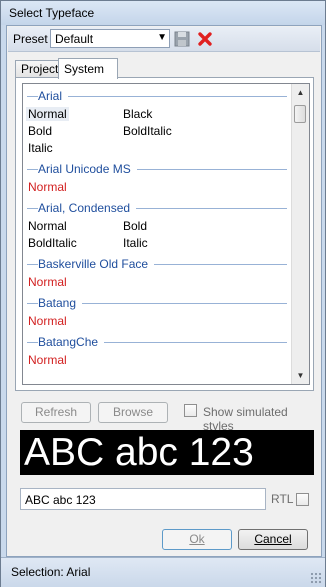 The width and height of the screenshot is (326, 587). I want to click on font-style-row: Normal Black, so click(157, 114).